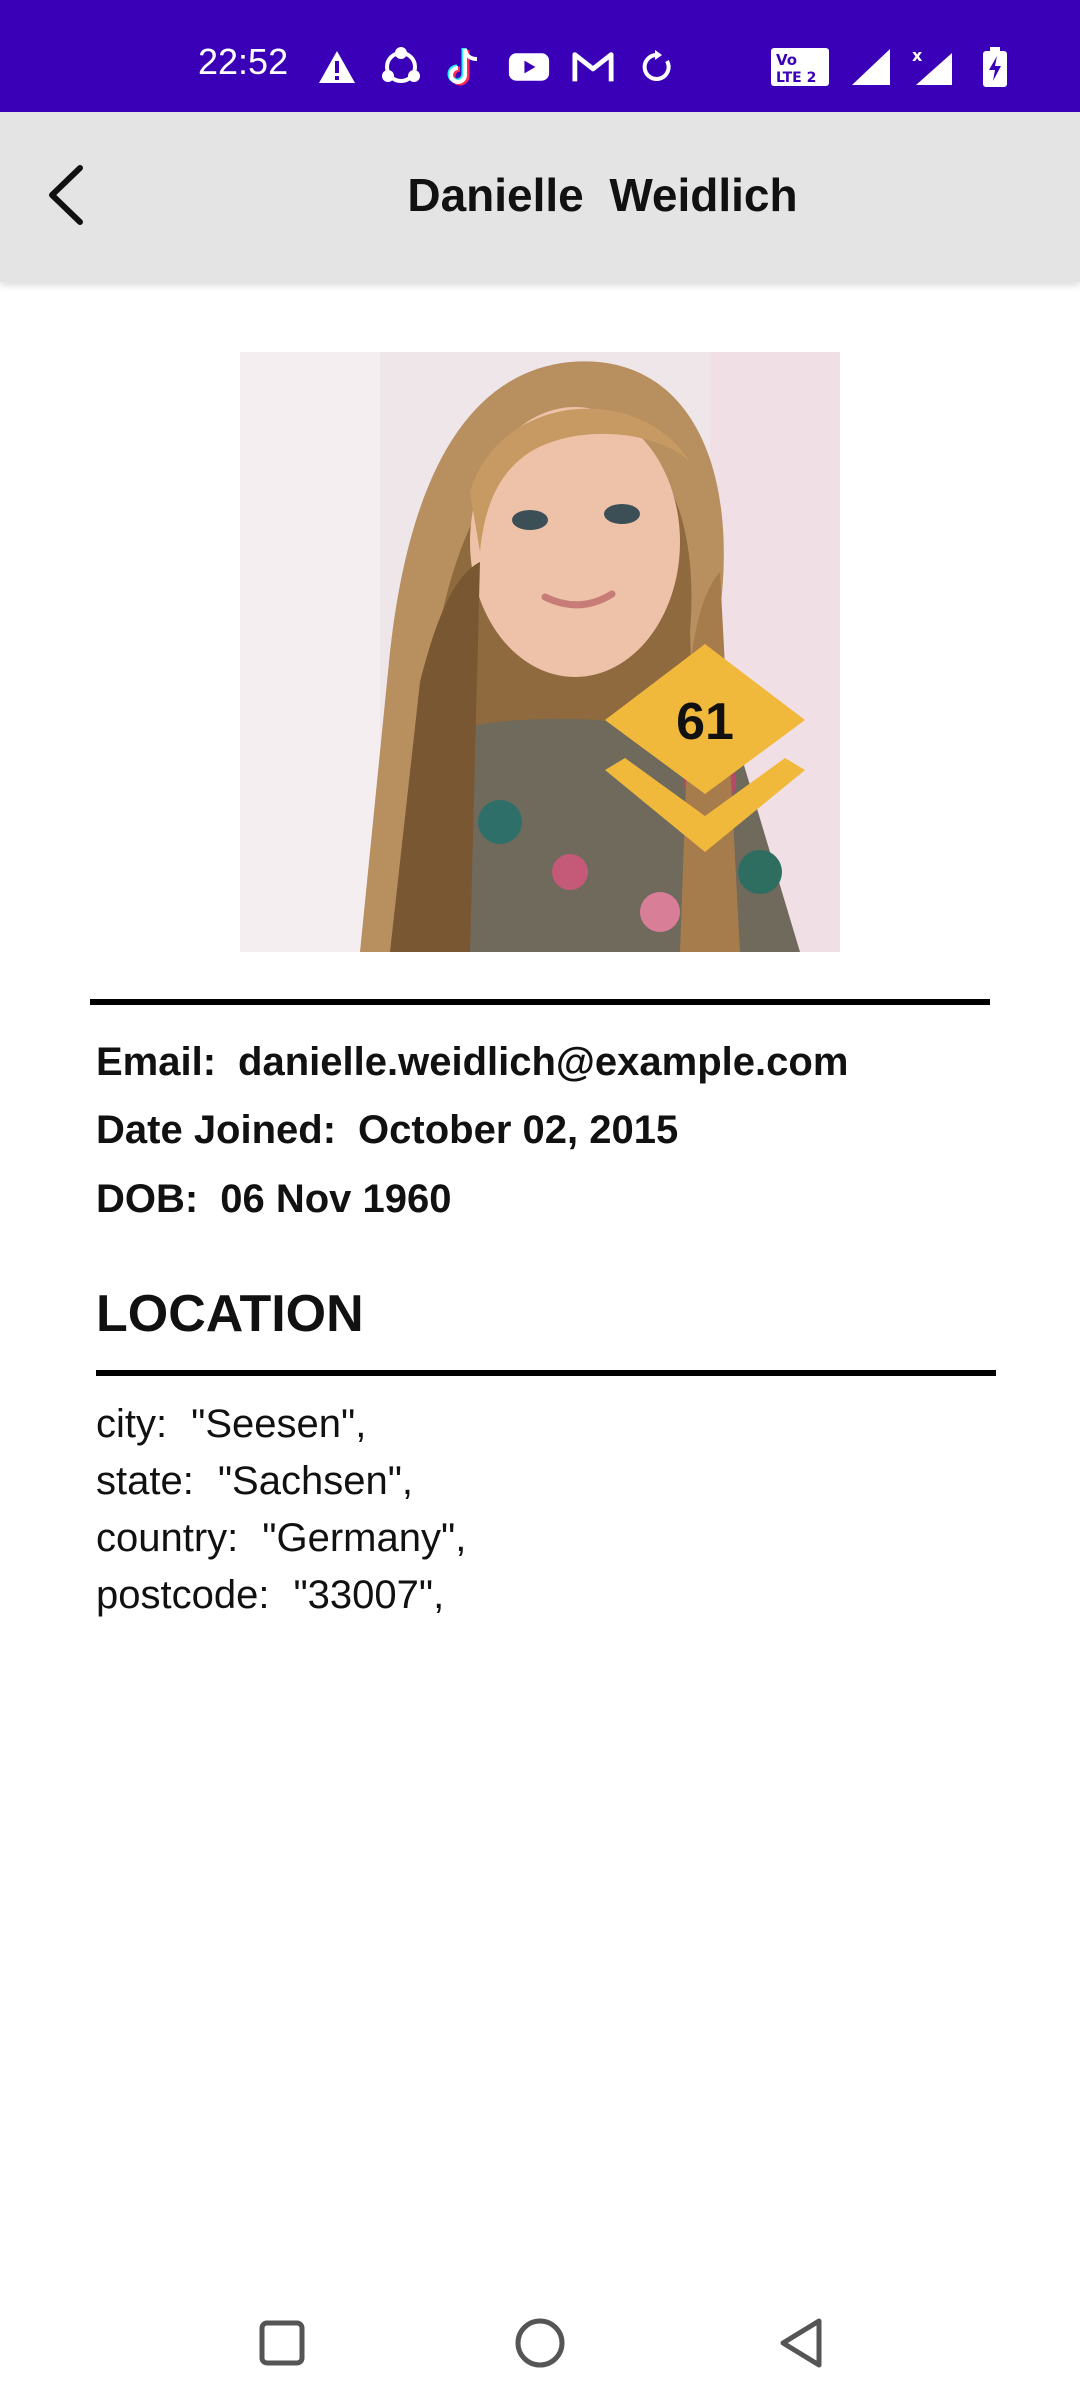  I want to click on location-divider, so click(546, 1373).